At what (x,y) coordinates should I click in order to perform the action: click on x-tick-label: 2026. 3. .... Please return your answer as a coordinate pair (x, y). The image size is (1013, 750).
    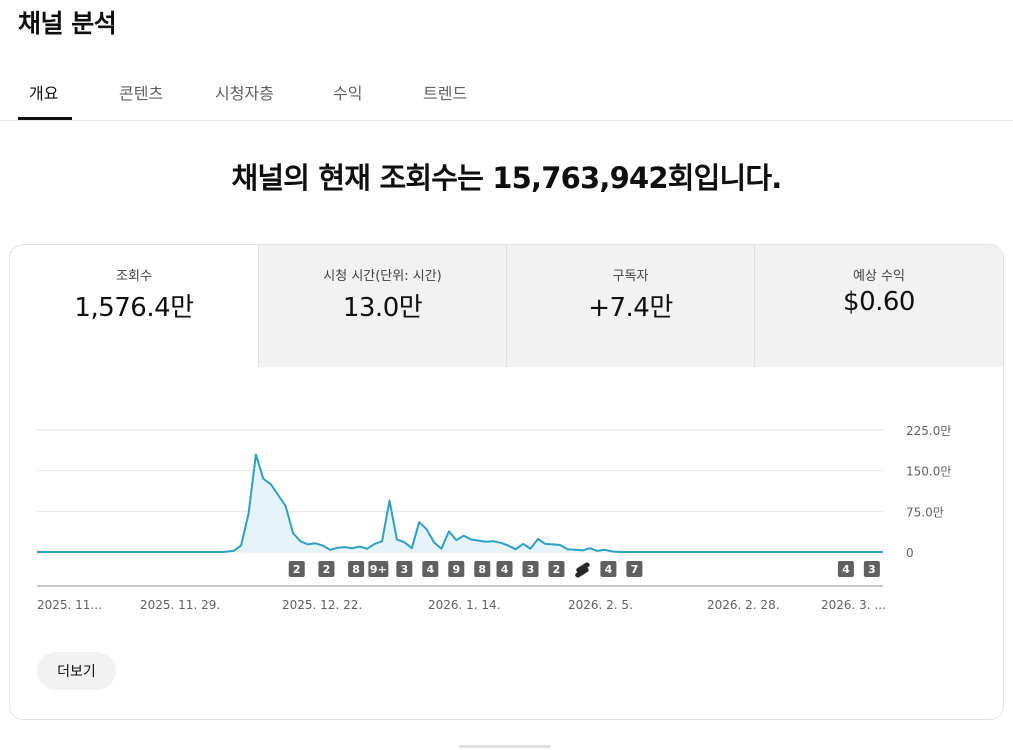
    Looking at the image, I should click on (853, 605).